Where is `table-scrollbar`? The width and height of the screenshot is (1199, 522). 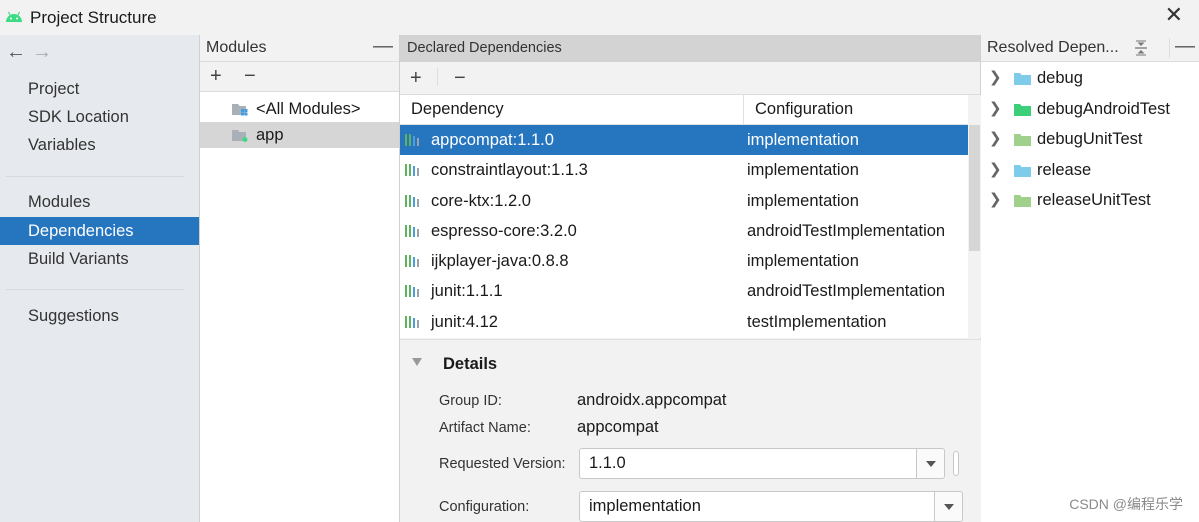 table-scrollbar is located at coordinates (974, 216).